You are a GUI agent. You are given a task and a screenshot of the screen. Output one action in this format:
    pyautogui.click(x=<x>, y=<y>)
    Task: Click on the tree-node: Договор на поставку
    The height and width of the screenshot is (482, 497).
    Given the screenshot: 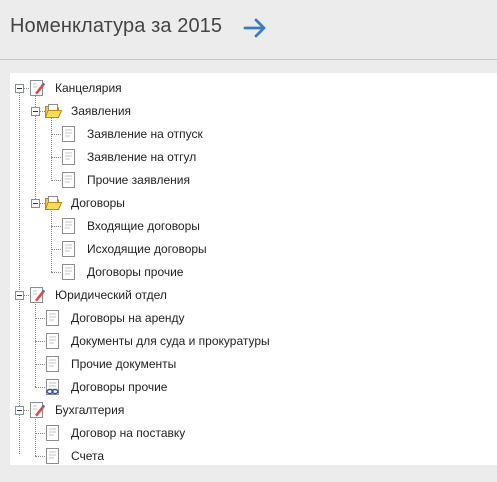 What is the action you would take?
    pyautogui.click(x=128, y=433)
    